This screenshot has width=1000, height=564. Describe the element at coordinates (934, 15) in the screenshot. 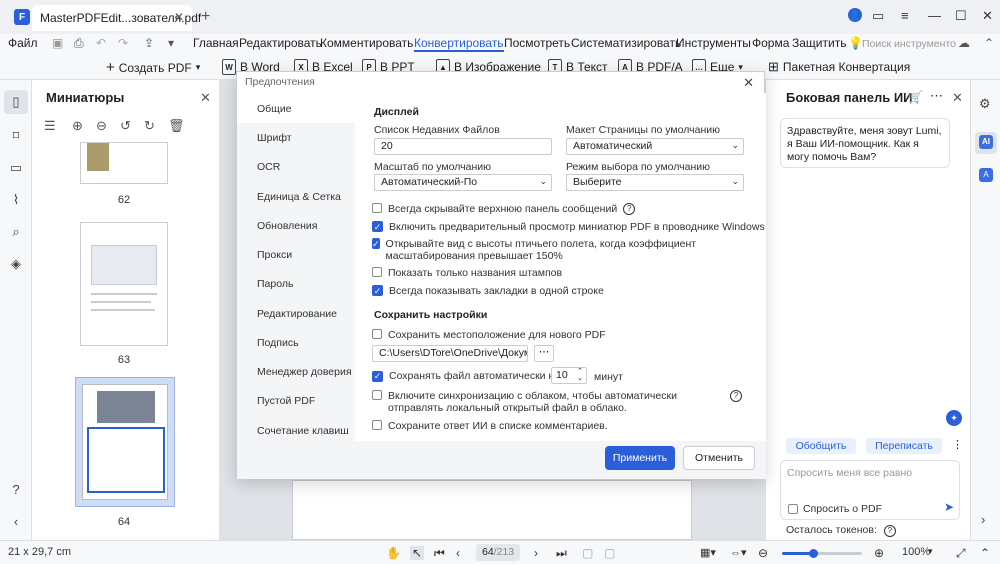

I see `minimize-icon: —` at that location.